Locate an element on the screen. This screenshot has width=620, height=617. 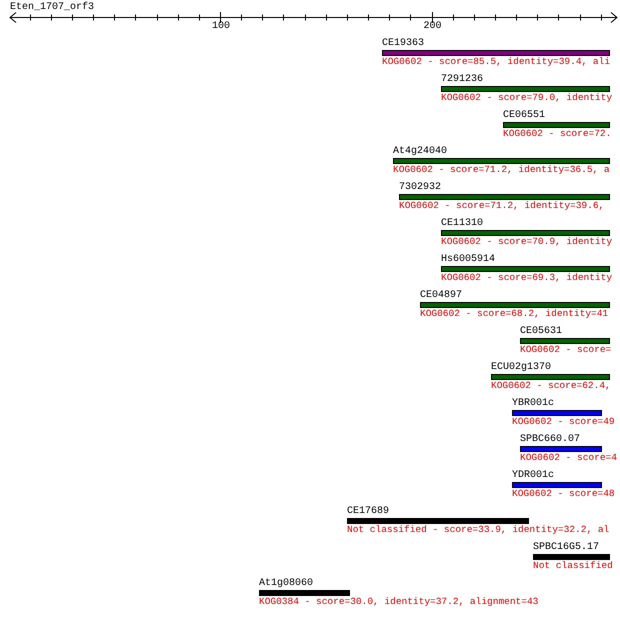
sequence-title: Eten_1707_orf3 is located at coordinates (52, 8).